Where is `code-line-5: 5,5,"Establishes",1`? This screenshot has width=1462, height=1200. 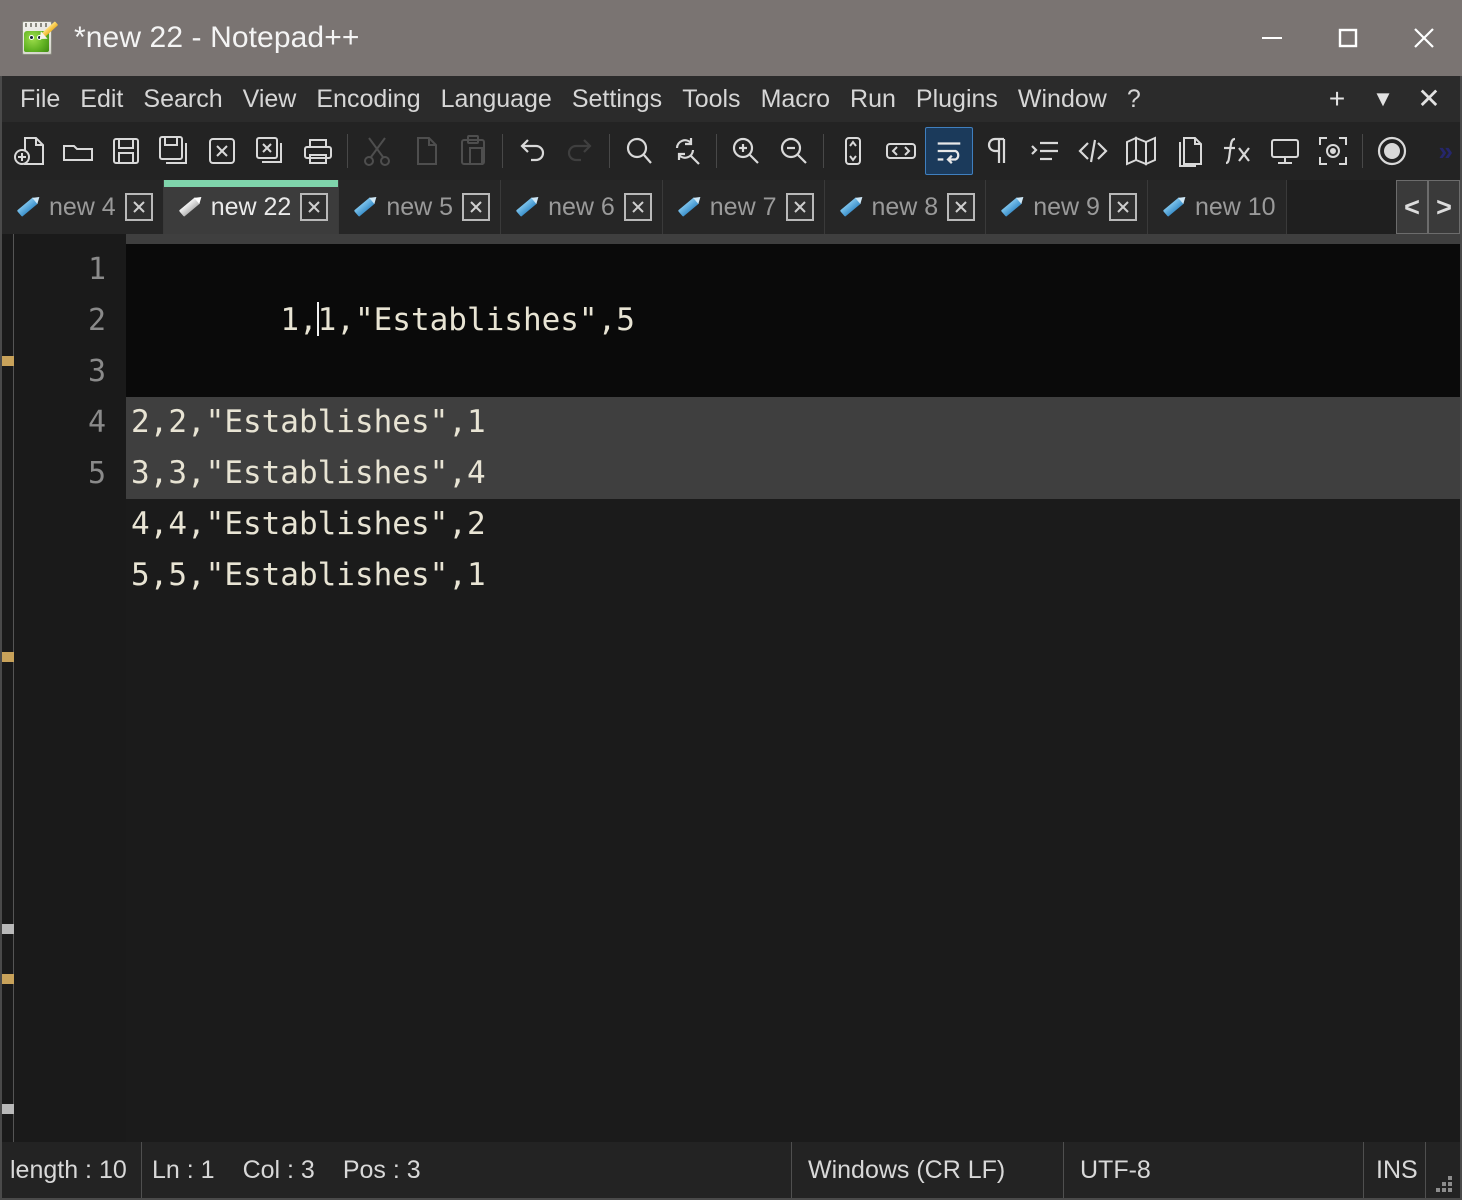
code-line-5: 5,5,"Establishes",1 is located at coordinates (793, 575).